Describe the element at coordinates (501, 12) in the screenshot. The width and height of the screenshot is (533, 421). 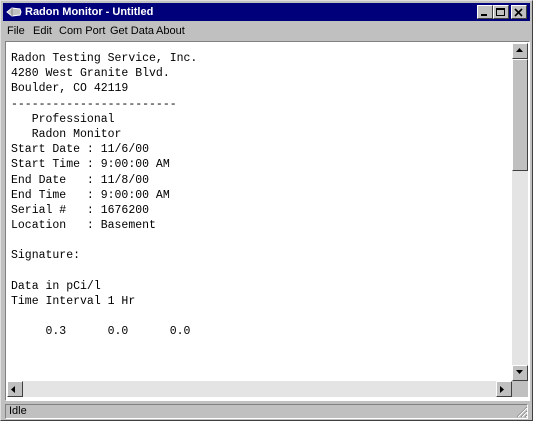
I see `maximize-button` at that location.